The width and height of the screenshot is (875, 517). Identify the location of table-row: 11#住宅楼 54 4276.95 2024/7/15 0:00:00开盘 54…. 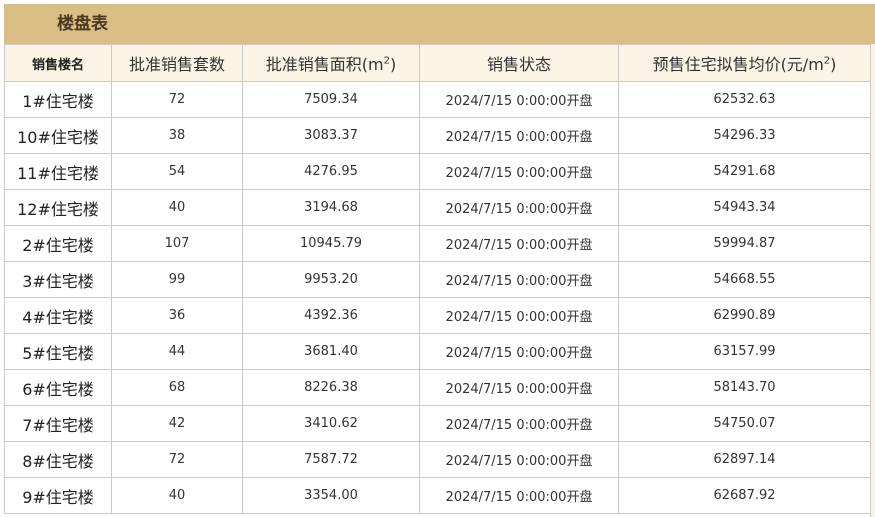
(437, 171).